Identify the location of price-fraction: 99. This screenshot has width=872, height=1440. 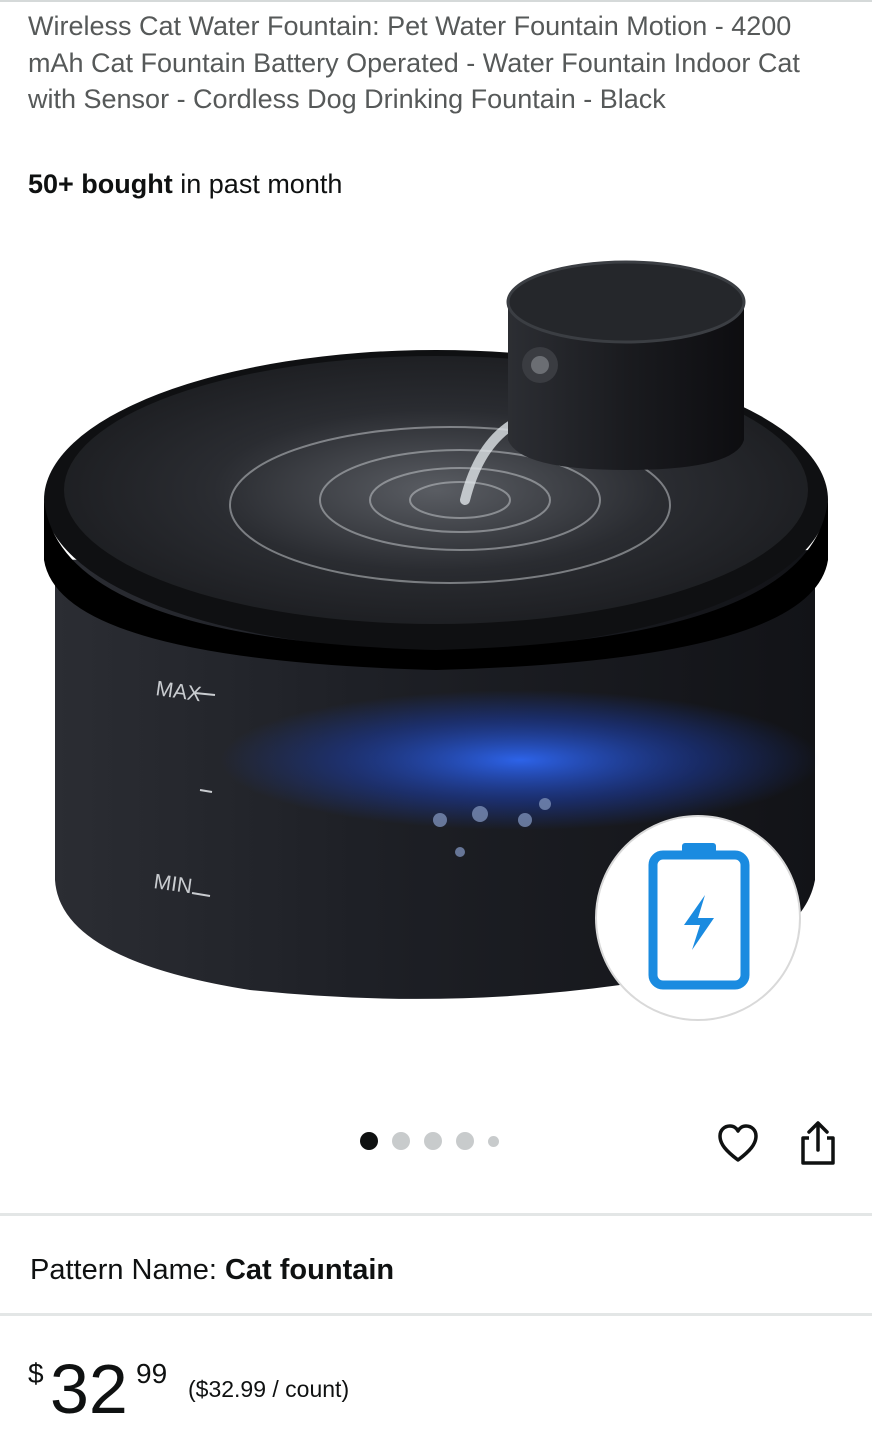
(152, 1373).